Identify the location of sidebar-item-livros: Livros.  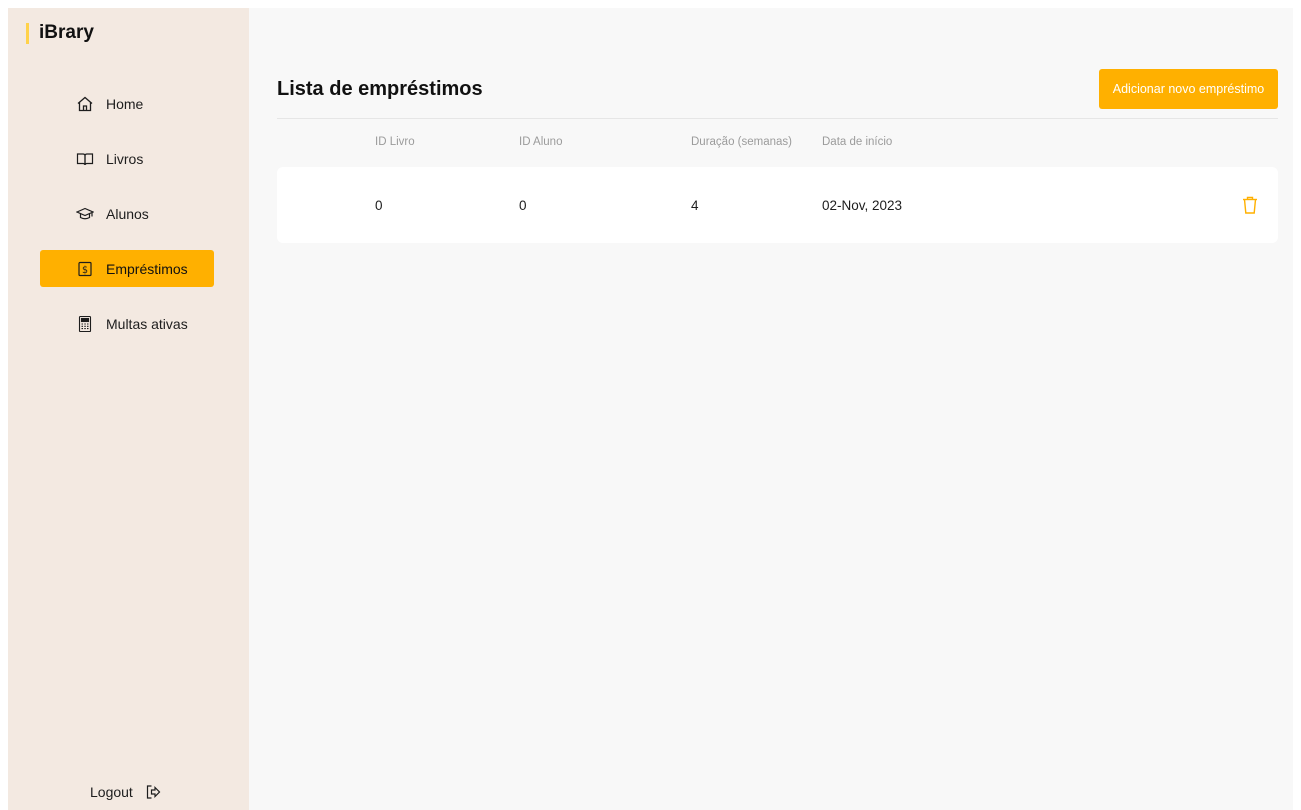
(127, 158).